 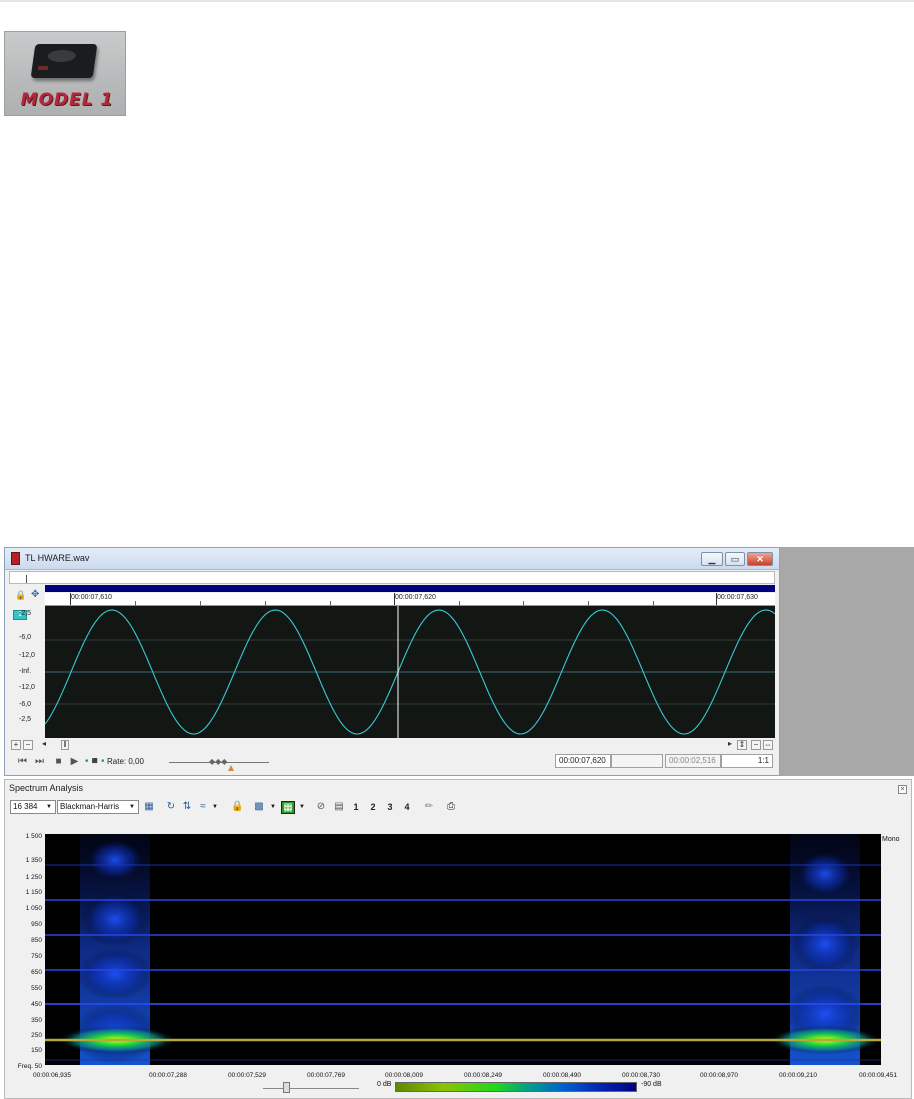 I want to click on stop-icon: ■, so click(x=58, y=761).